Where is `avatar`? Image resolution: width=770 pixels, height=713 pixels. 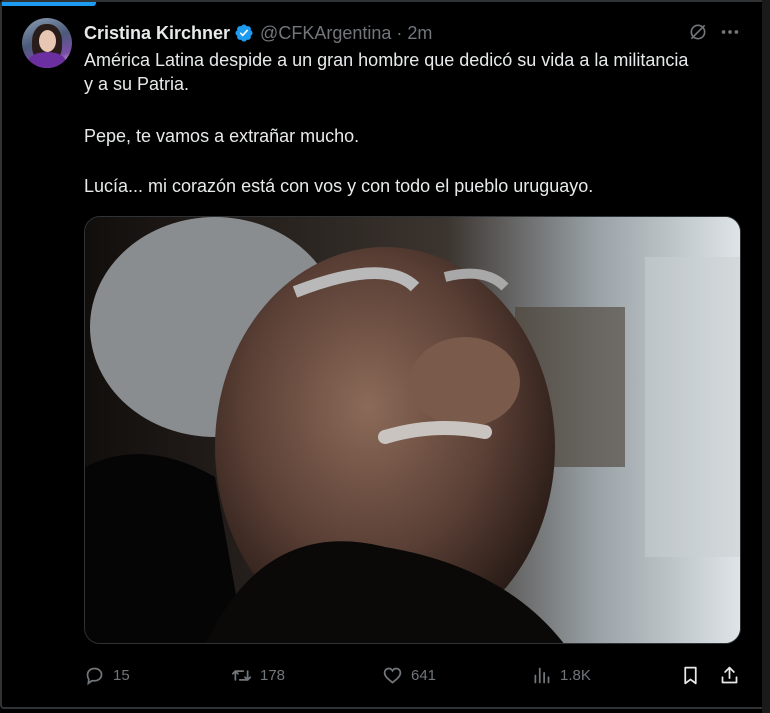 avatar is located at coordinates (47, 43).